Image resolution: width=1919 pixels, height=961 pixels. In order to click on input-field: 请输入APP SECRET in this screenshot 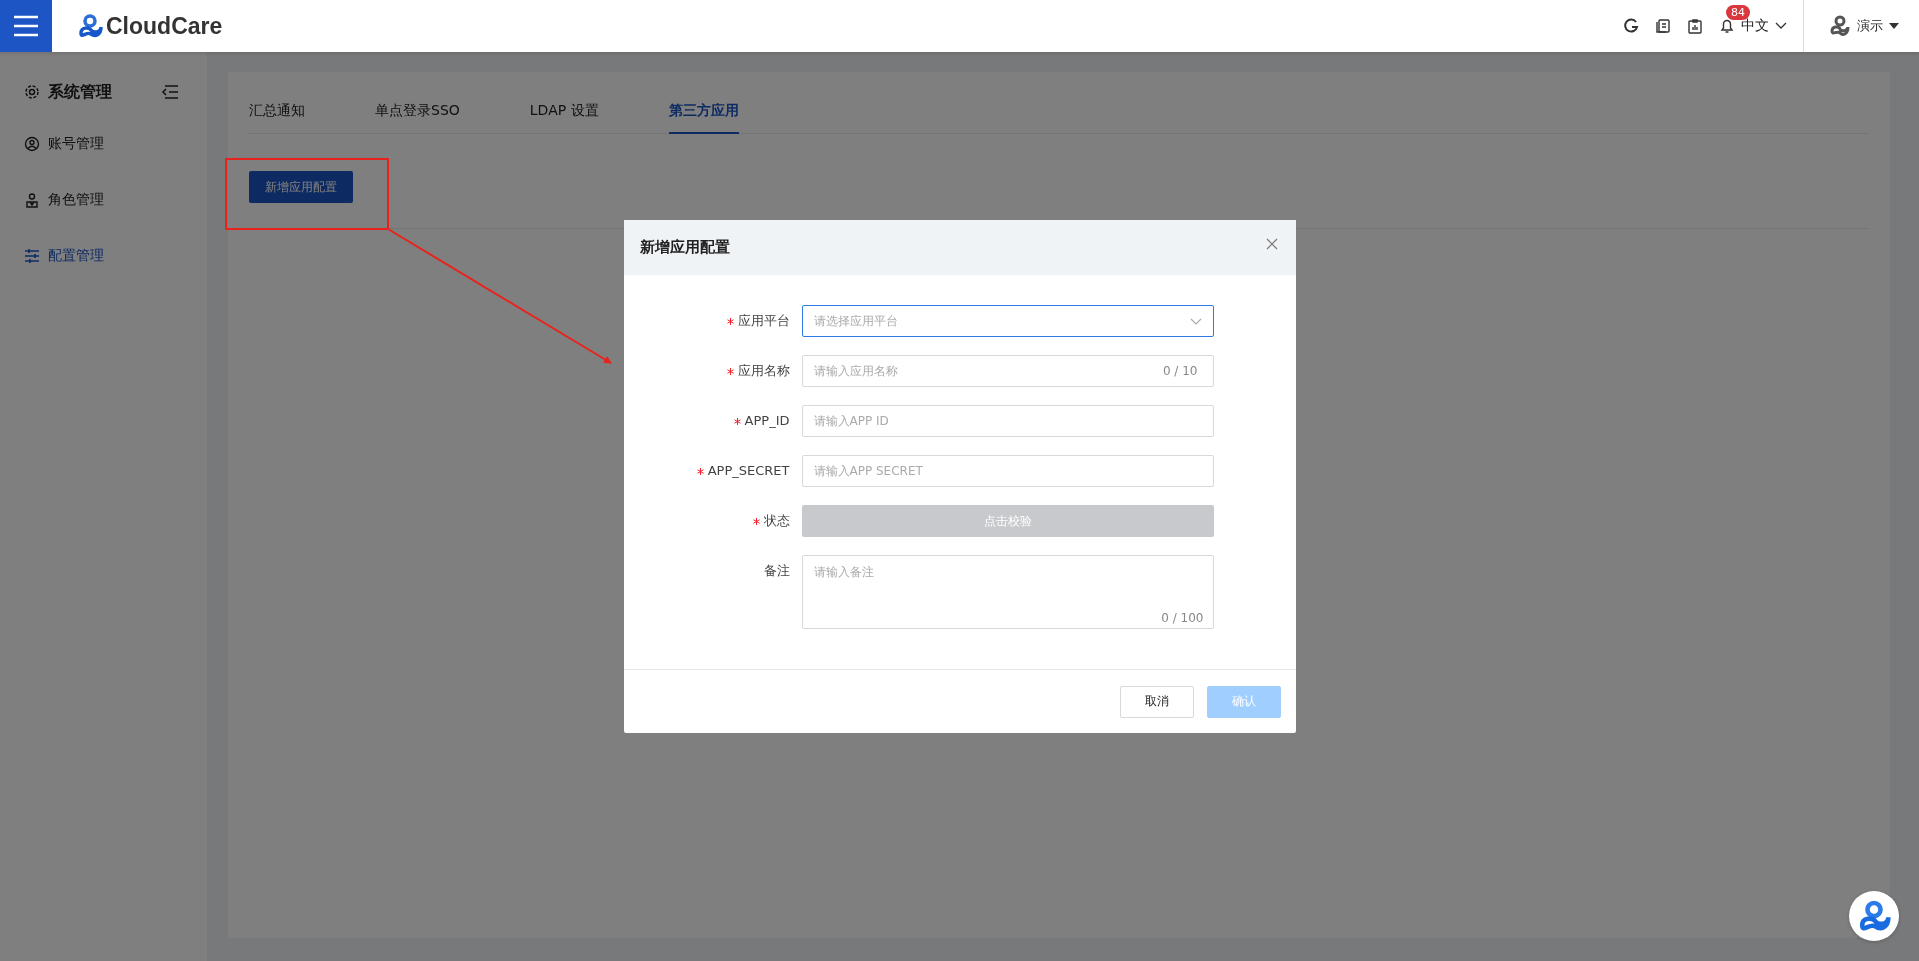, I will do `click(1007, 471)`.